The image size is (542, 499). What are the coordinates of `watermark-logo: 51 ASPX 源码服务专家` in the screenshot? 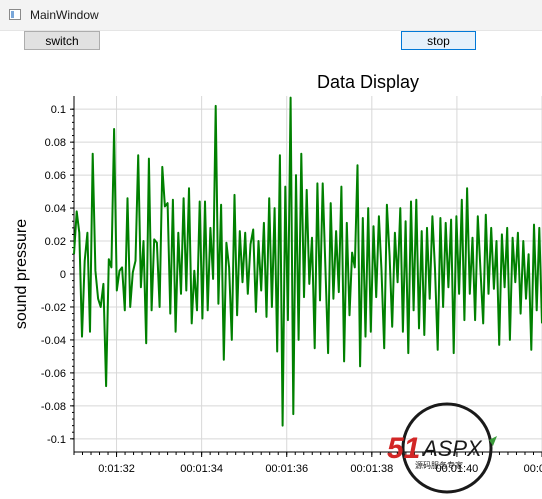 It's located at (442, 448).